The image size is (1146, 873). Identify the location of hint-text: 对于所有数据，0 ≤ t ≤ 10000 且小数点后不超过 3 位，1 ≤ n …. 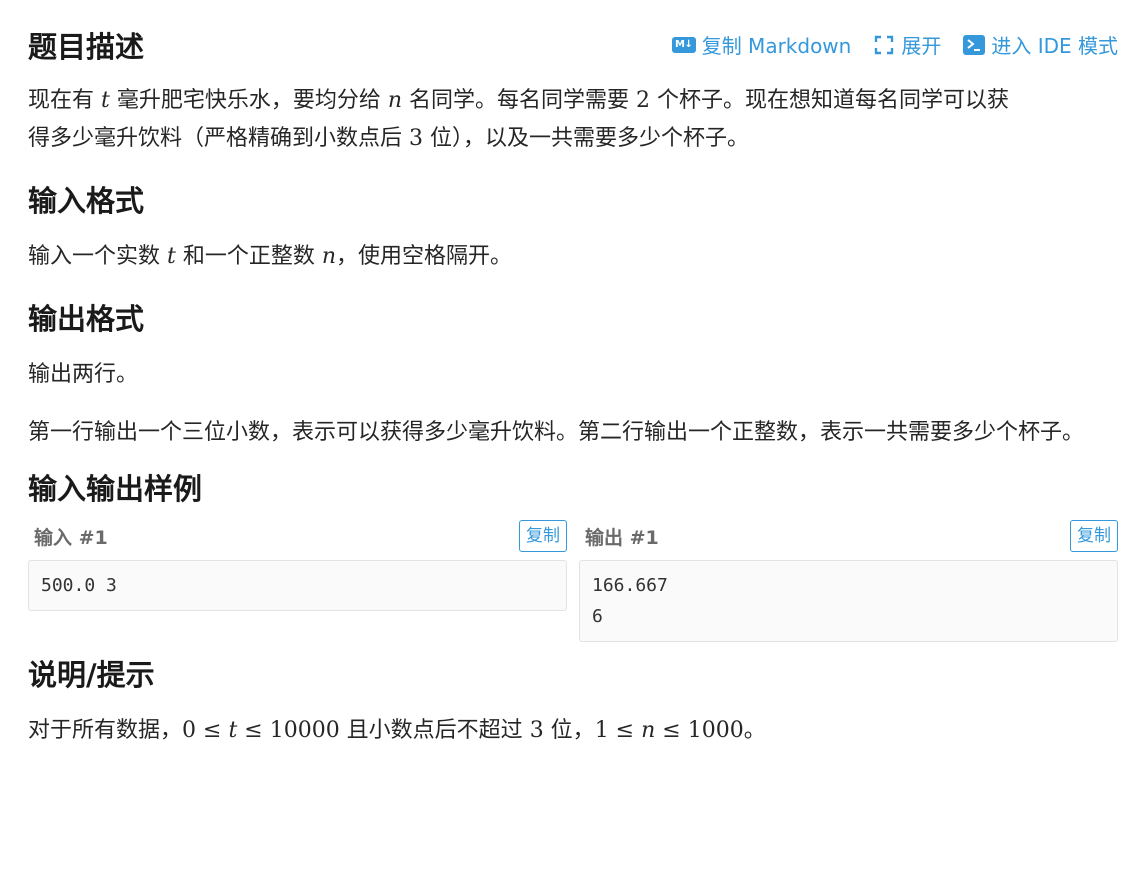
(397, 730).